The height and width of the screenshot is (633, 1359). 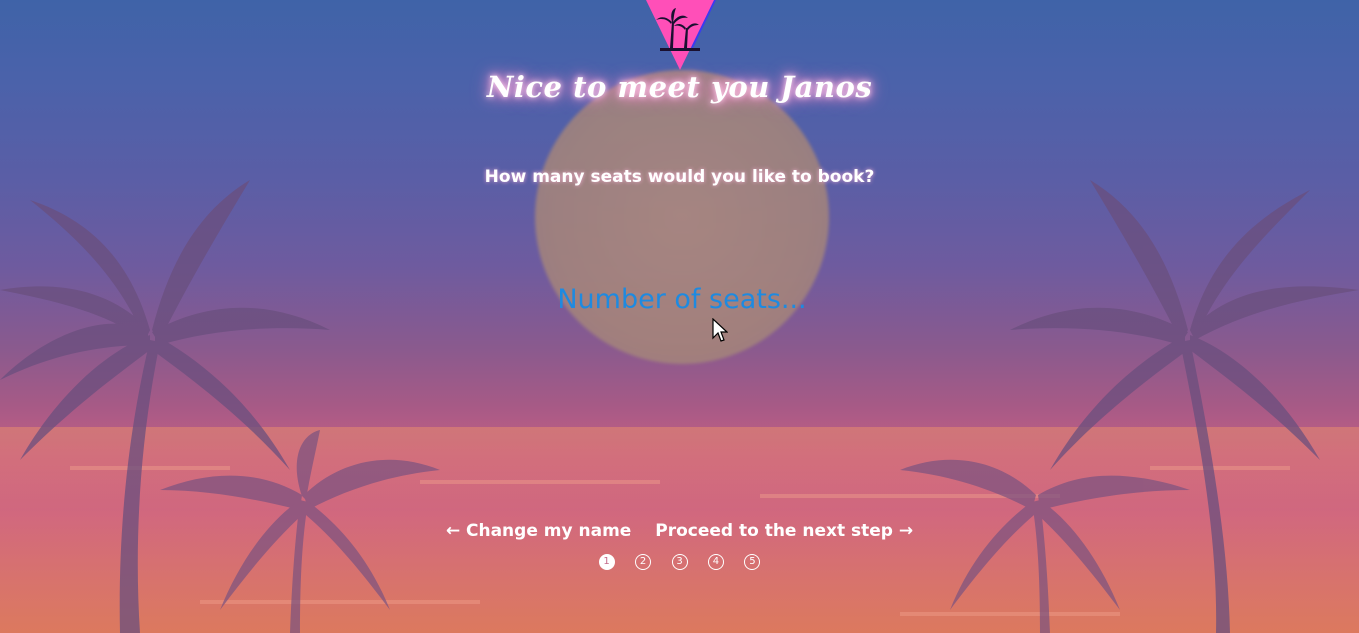 What do you see at coordinates (715, 562) in the screenshot?
I see `step-dot-4: 4` at bounding box center [715, 562].